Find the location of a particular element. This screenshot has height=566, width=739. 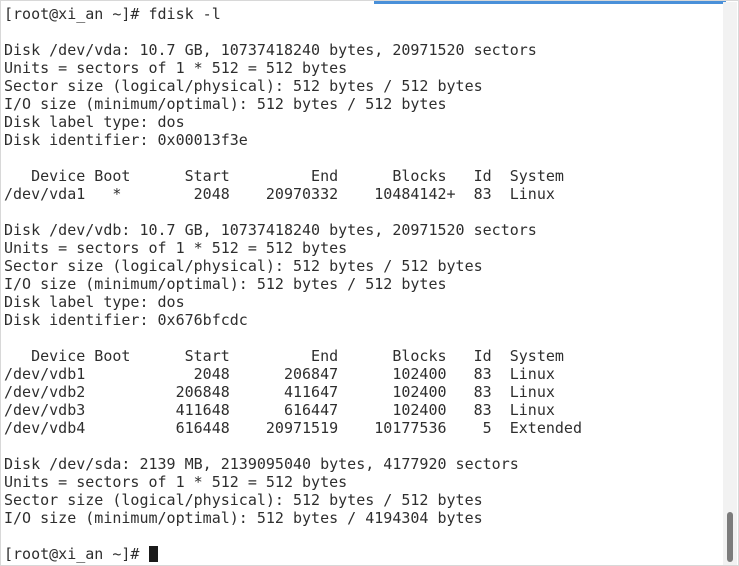

window-accent-bar is located at coordinates (550, 2).